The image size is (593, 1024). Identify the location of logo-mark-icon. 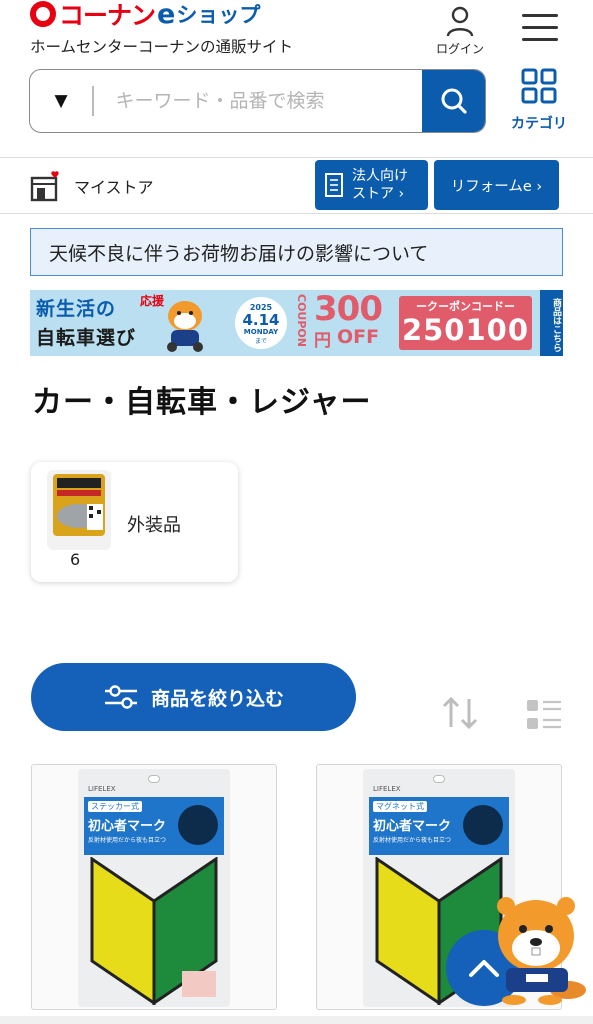
(43, 14).